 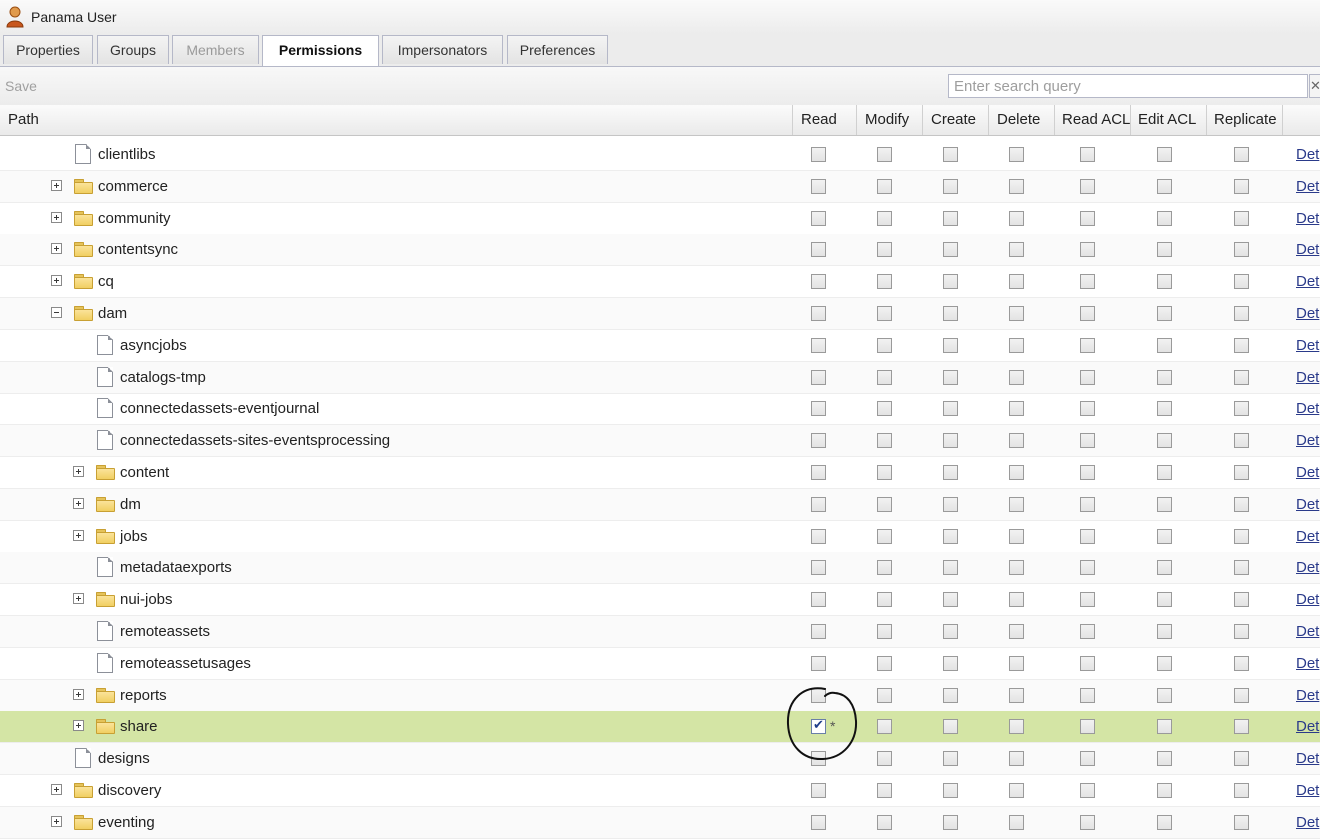 What do you see at coordinates (825, 120) in the screenshot?
I see `column-header-read: Read` at bounding box center [825, 120].